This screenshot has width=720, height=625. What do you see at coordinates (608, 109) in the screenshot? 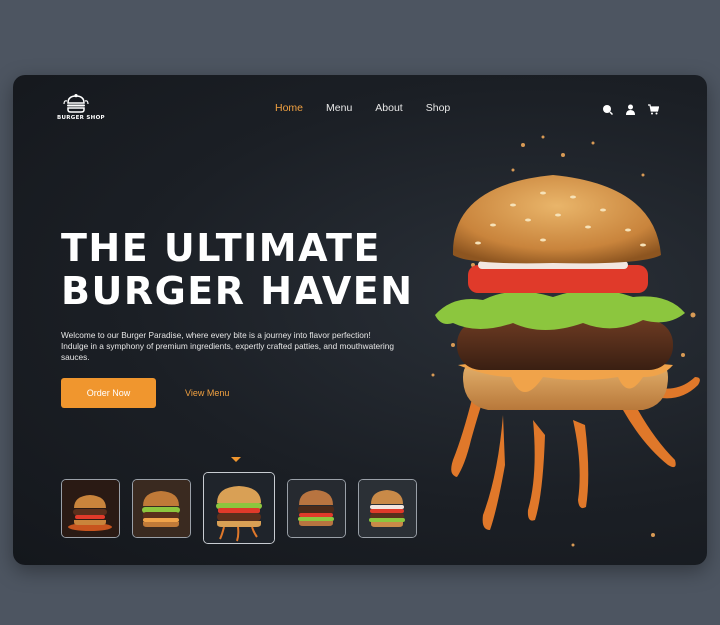
I see `search-icon` at bounding box center [608, 109].